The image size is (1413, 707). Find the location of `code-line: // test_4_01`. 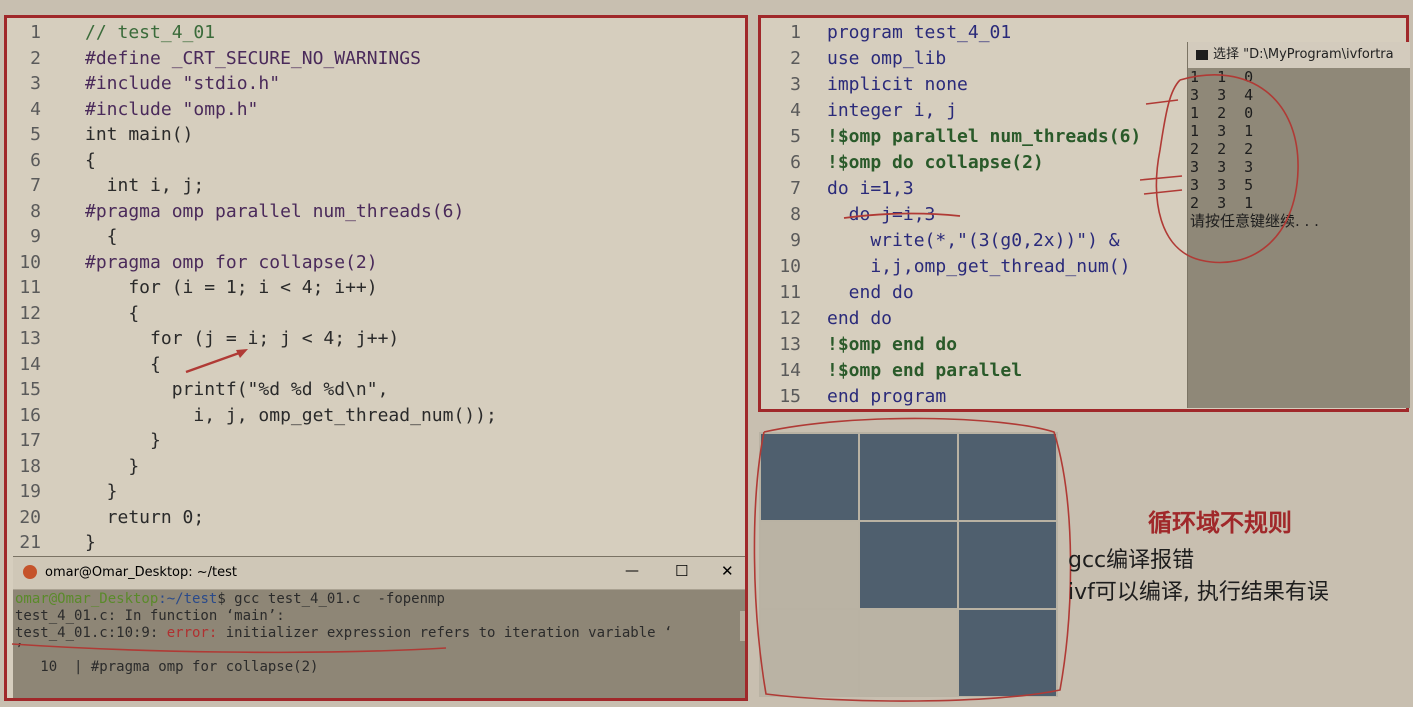

code-line: // test_4_01 is located at coordinates (150, 32).